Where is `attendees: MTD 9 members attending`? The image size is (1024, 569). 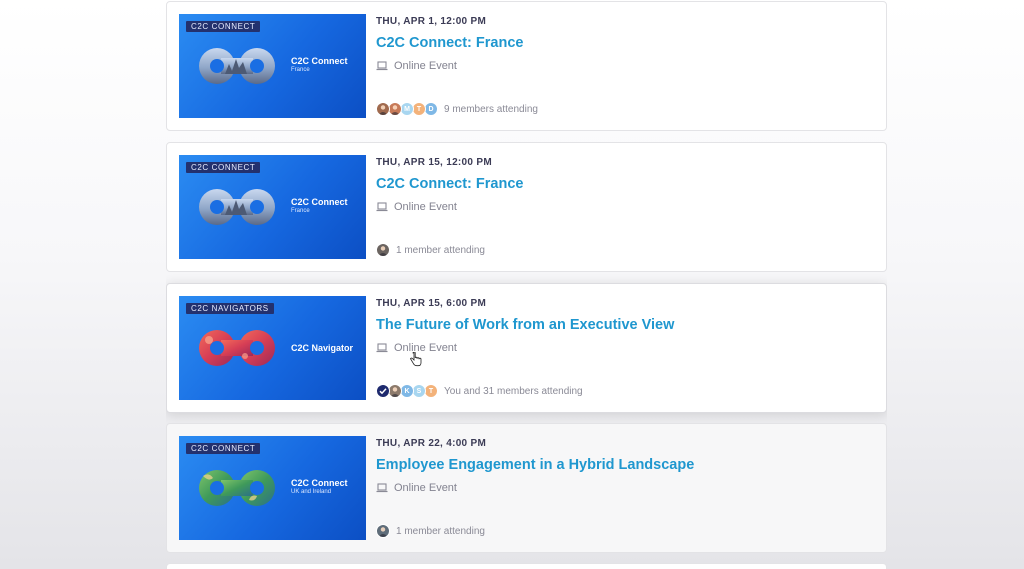
attendees: MTD 9 members attending is located at coordinates (457, 109).